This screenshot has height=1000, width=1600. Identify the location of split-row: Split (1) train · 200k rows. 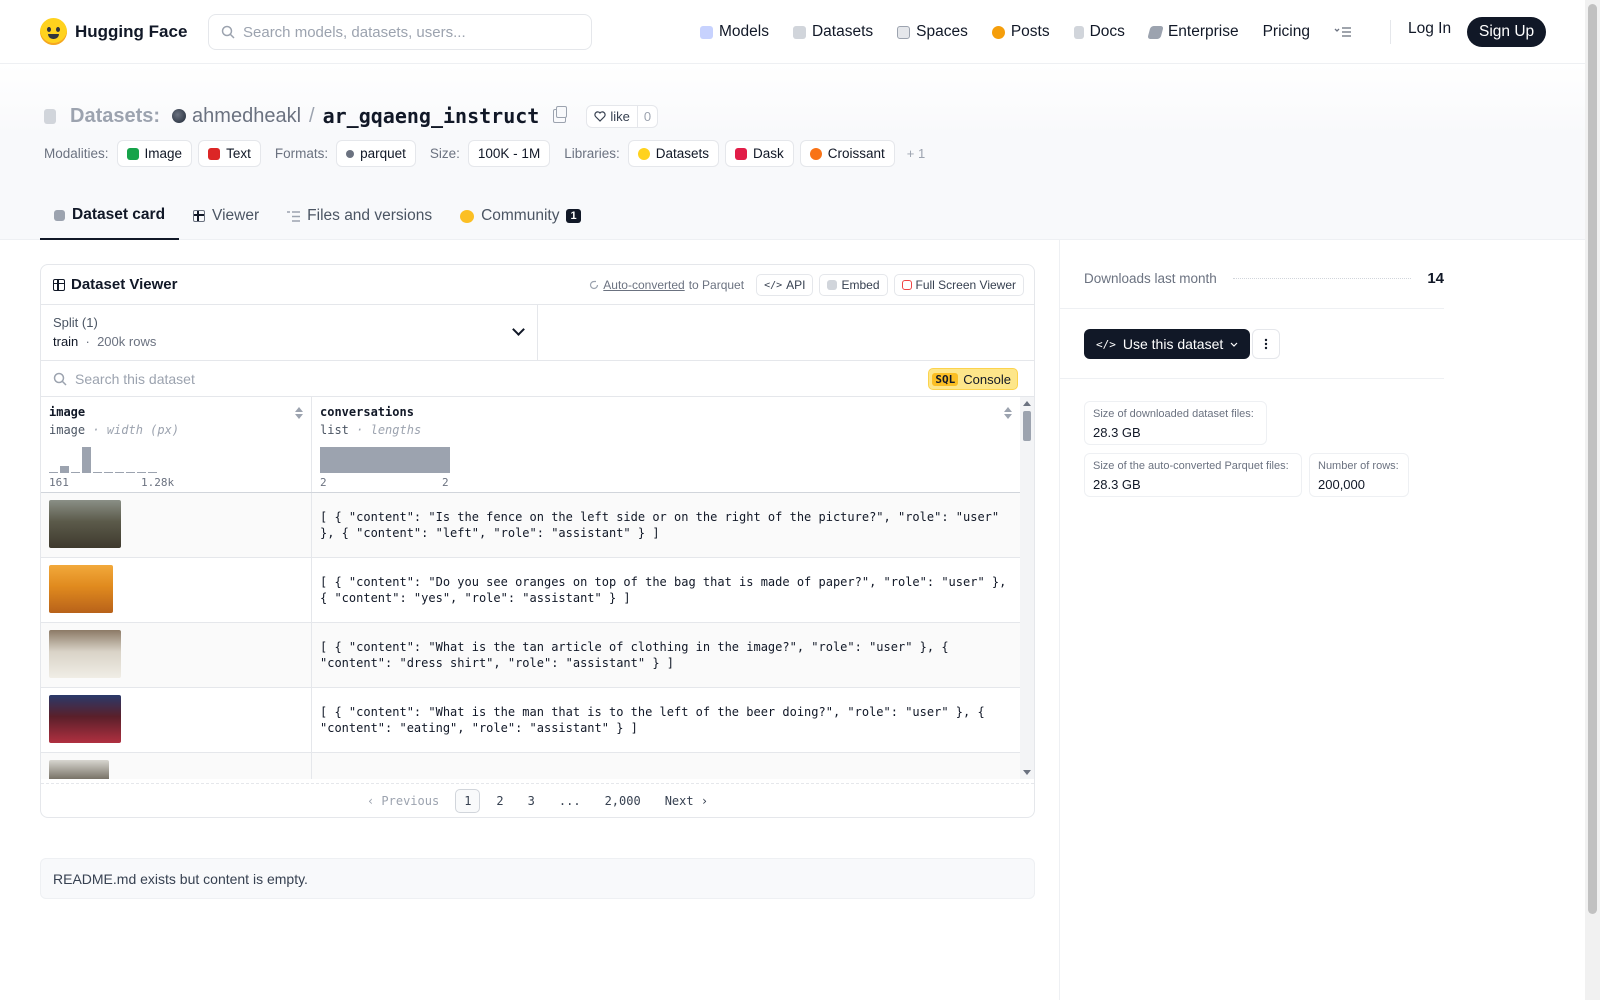
(537, 333).